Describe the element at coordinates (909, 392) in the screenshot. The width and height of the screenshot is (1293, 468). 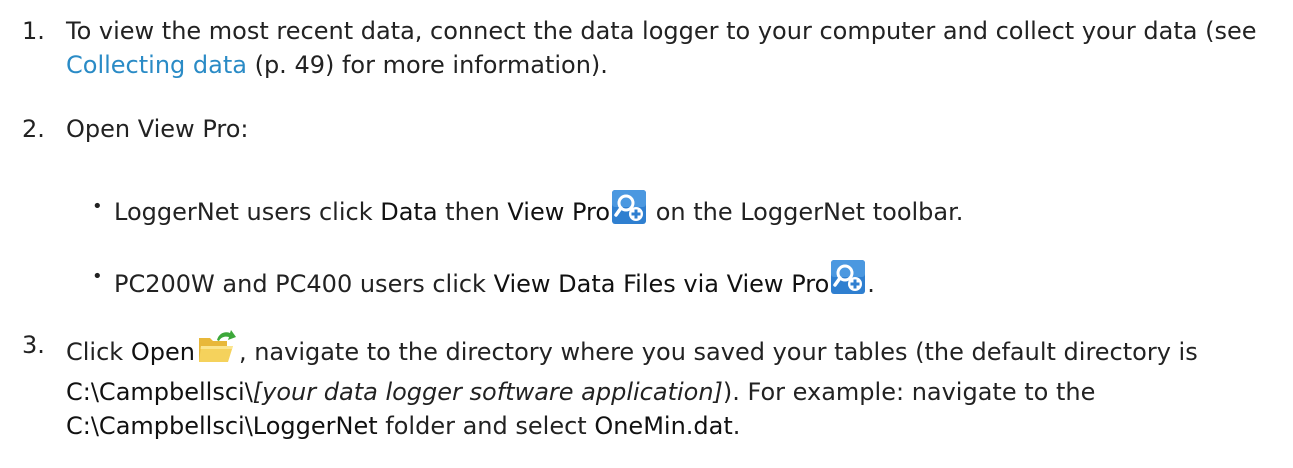
I see `step-text-part: ). For example: navigate to the` at that location.